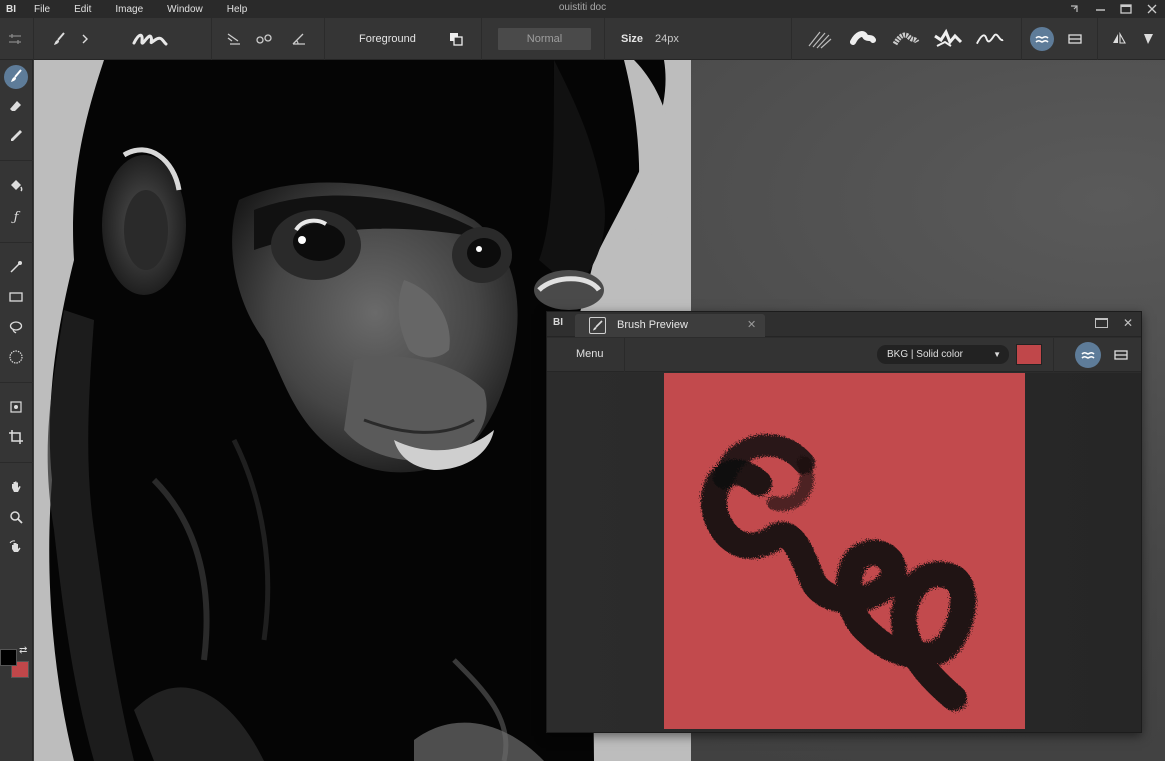 This screenshot has width=1165, height=761. Describe the element at coordinates (82, 9) in the screenshot. I see `menu-edit: Edit` at that location.